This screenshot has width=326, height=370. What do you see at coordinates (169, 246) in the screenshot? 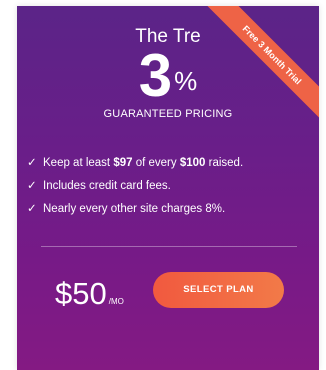
I see `divider` at bounding box center [169, 246].